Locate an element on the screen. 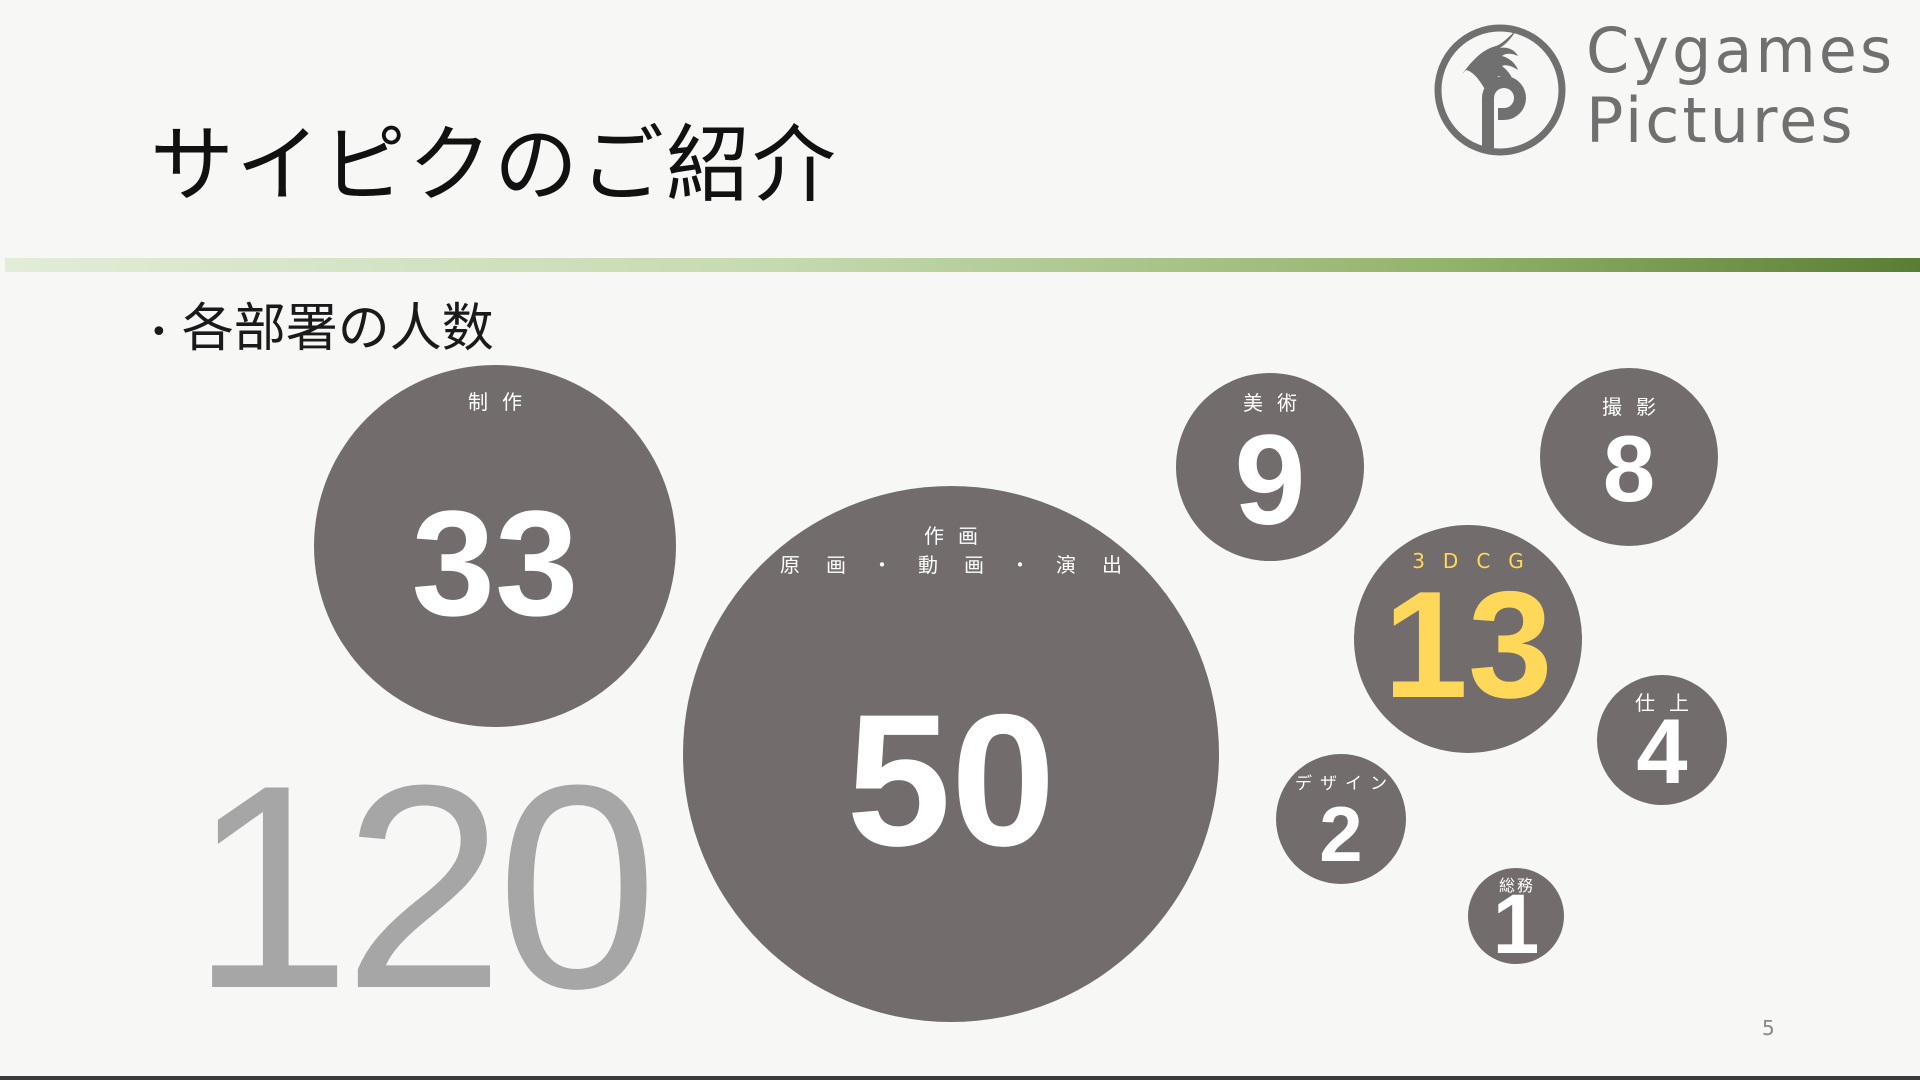  dept-count: 50 is located at coordinates (951, 780).